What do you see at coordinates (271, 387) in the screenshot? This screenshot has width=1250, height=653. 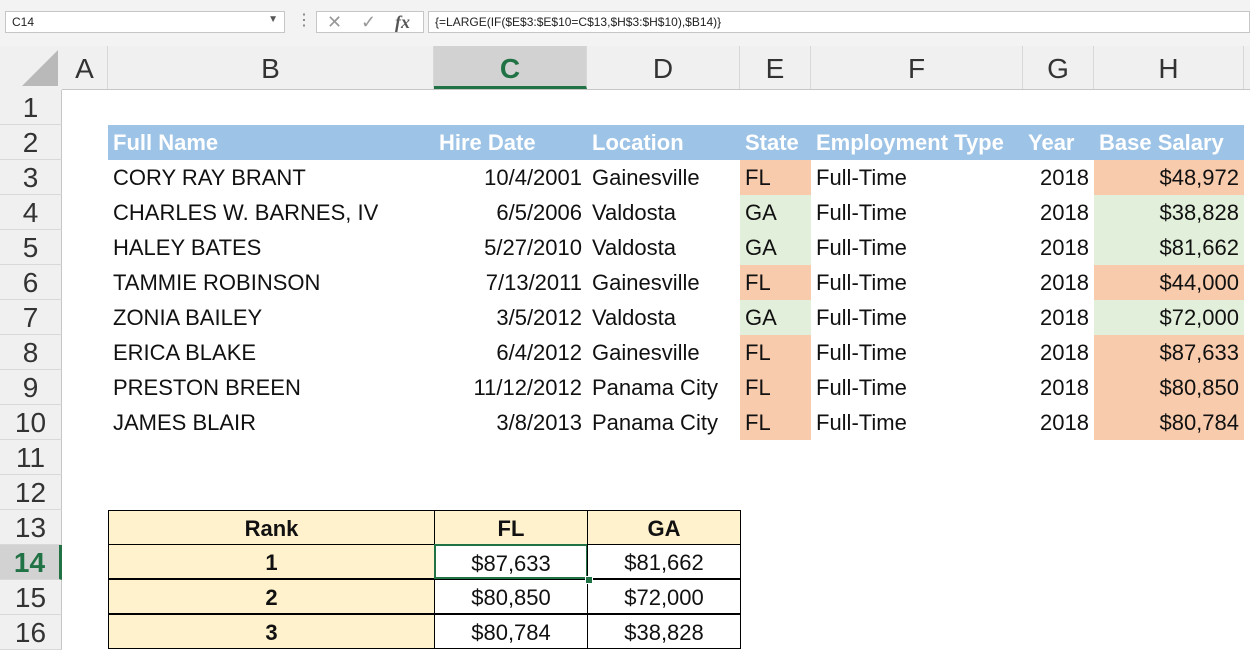 I see `cell-name: PRESTON BREEN` at bounding box center [271, 387].